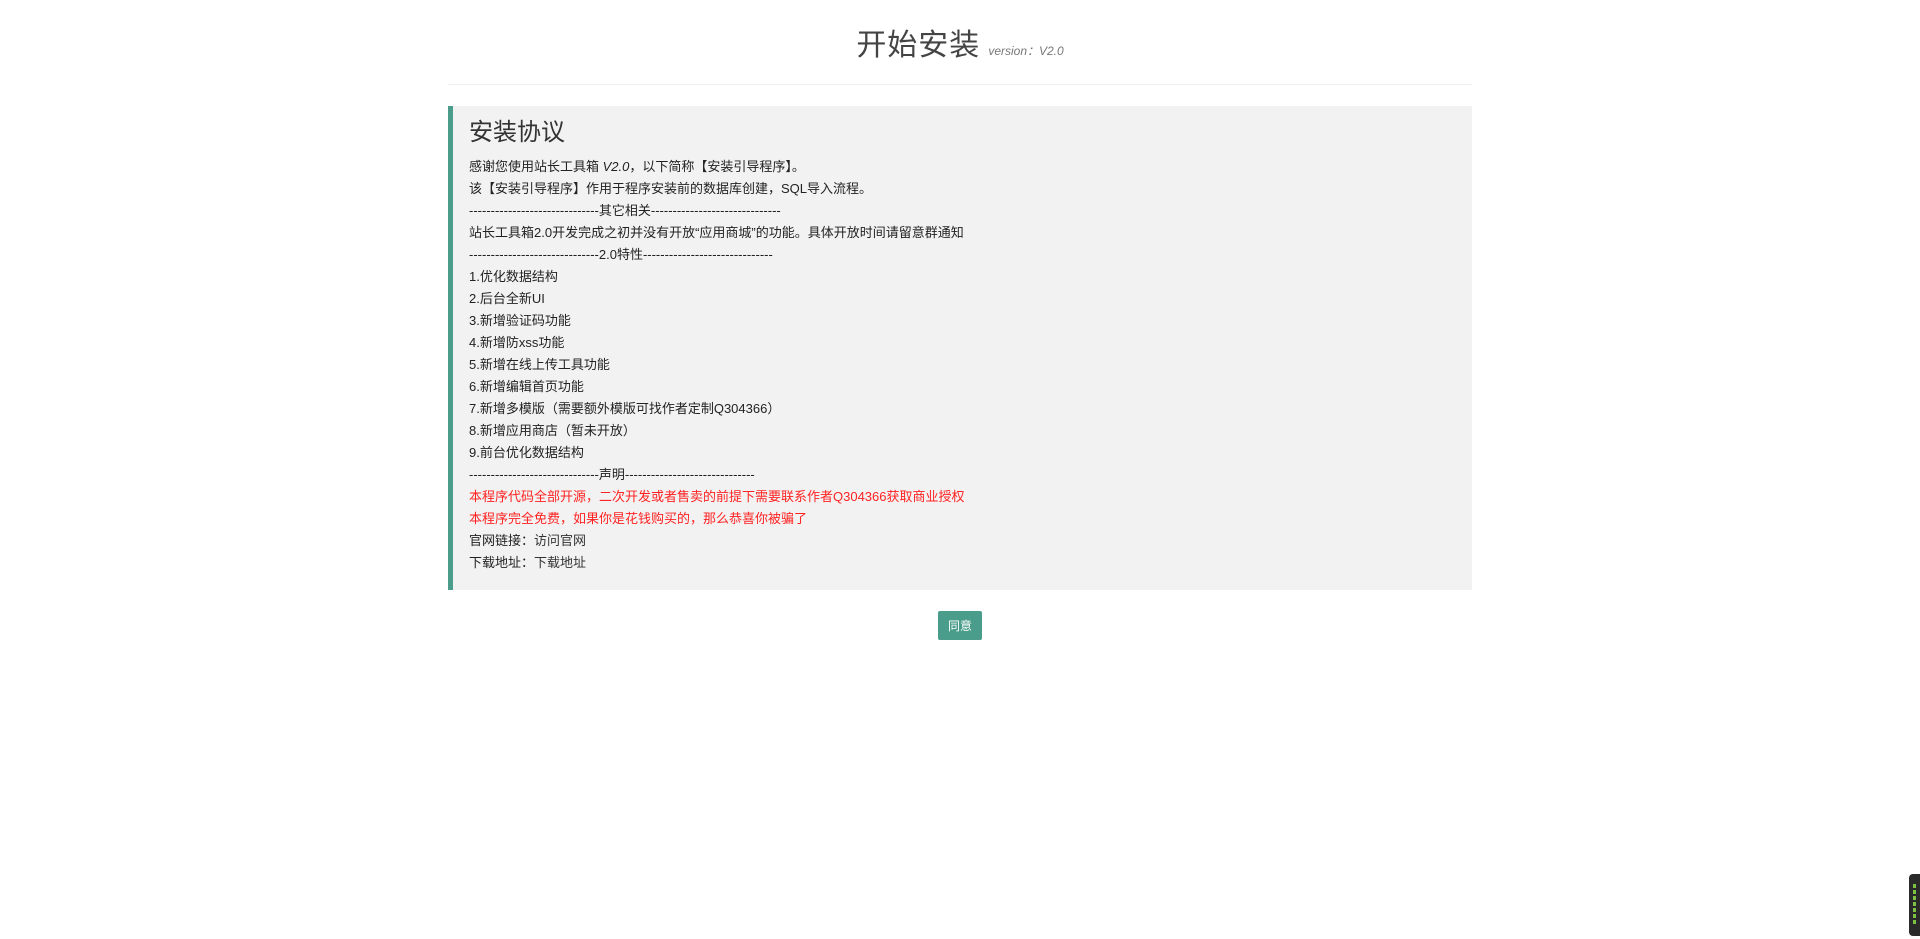 This screenshot has height=939, width=1920. Describe the element at coordinates (526, 452) in the screenshot. I see `feature-item: 9.前台优化数据结构` at that location.